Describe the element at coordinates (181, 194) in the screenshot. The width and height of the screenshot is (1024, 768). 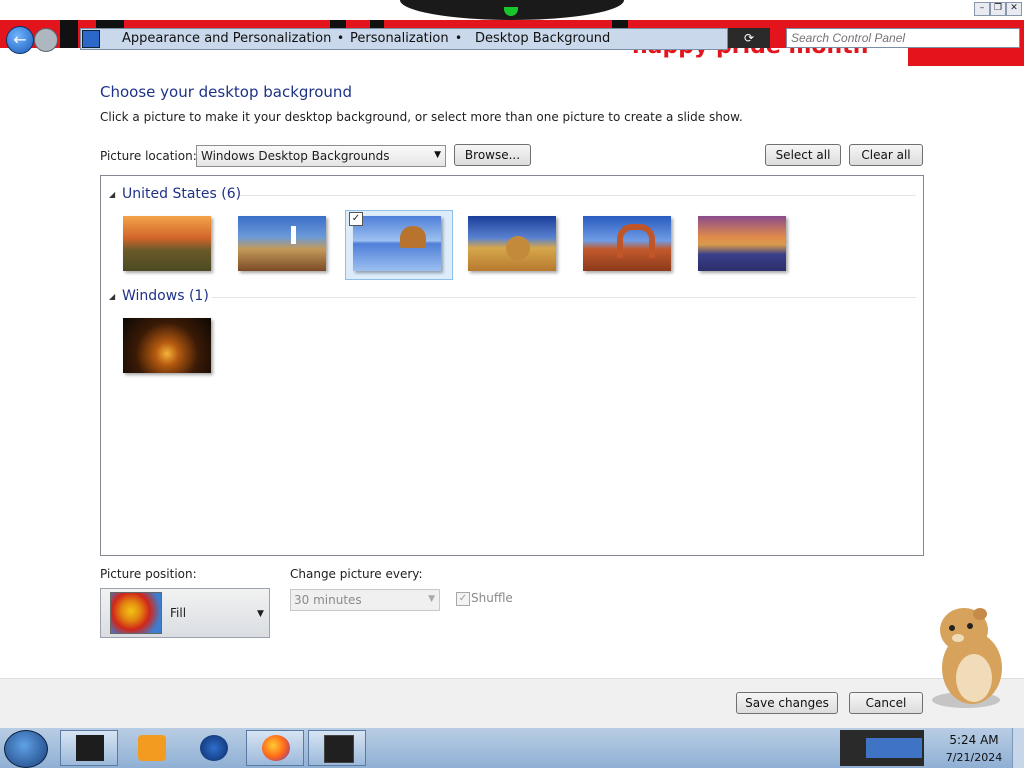
I see `group-title-united-states: United States (6)` at that location.